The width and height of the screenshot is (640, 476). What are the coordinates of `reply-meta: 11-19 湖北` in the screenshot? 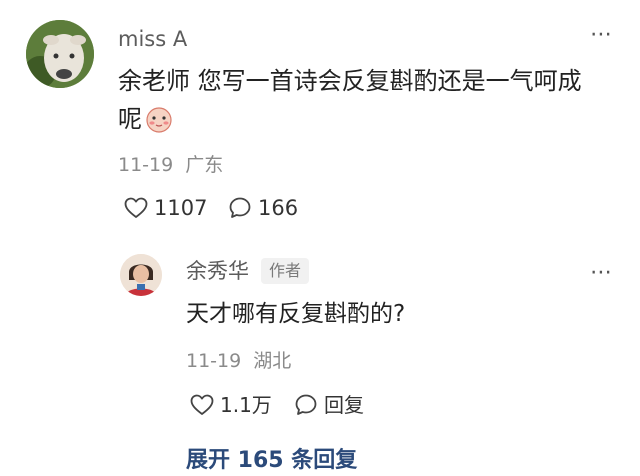 It's located at (238, 361).